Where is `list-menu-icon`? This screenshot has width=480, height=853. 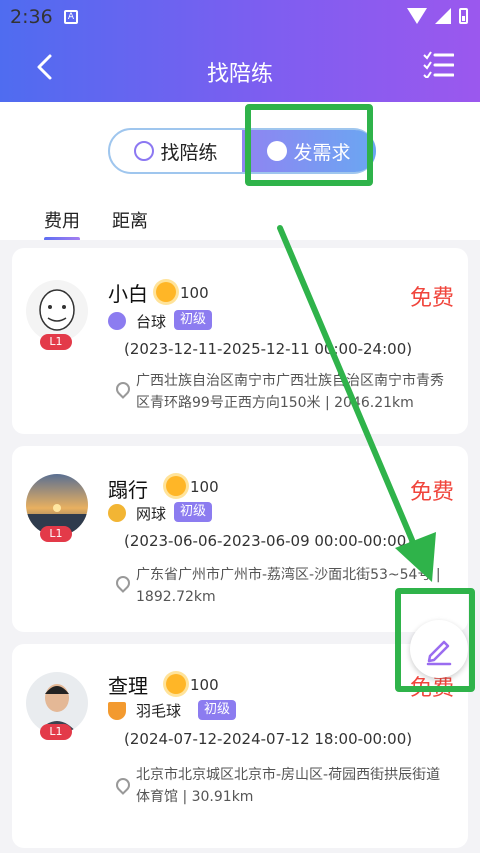
list-menu-icon is located at coordinates (438, 64).